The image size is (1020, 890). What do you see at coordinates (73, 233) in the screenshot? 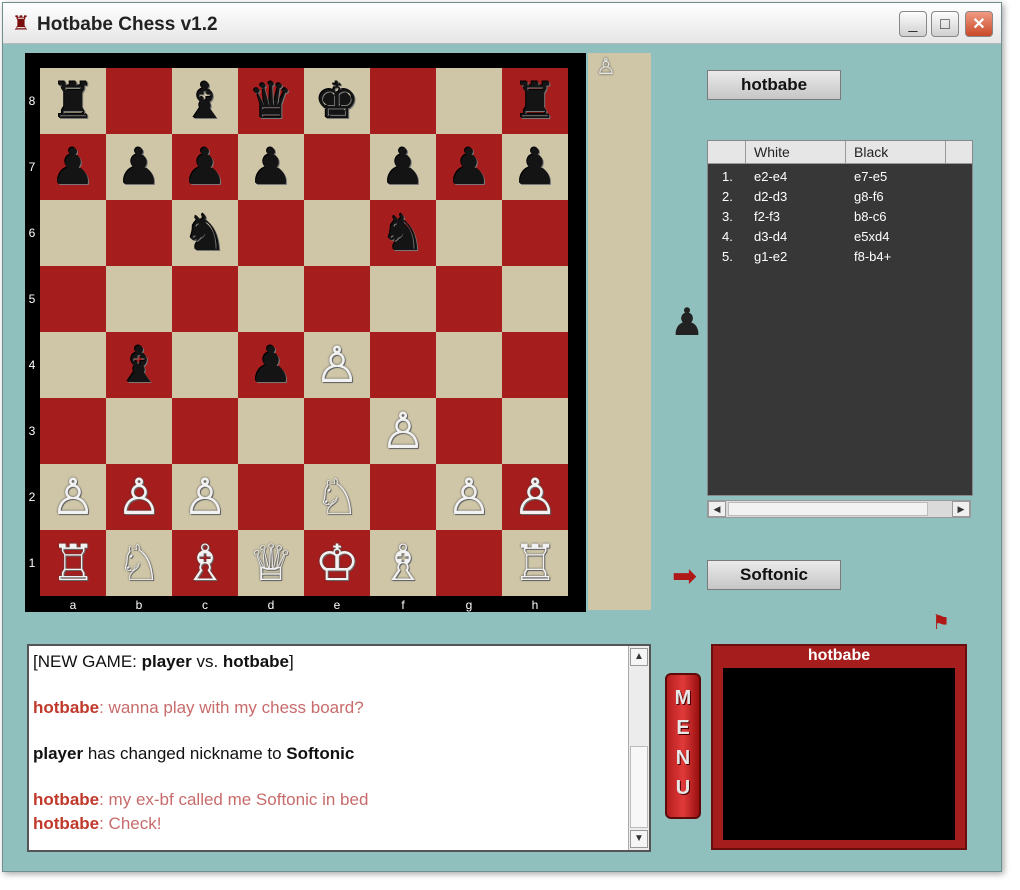
I see `square-a6` at bounding box center [73, 233].